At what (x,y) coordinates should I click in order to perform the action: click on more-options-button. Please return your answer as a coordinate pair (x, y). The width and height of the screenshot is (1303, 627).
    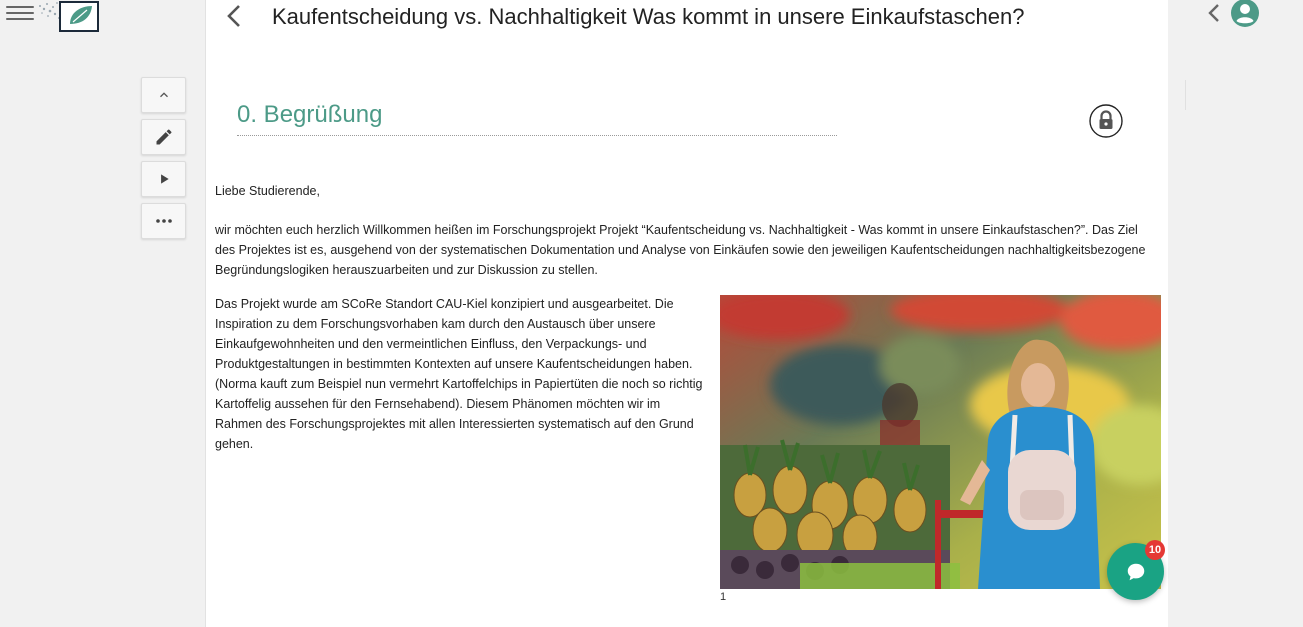
    Looking at the image, I should click on (163, 221).